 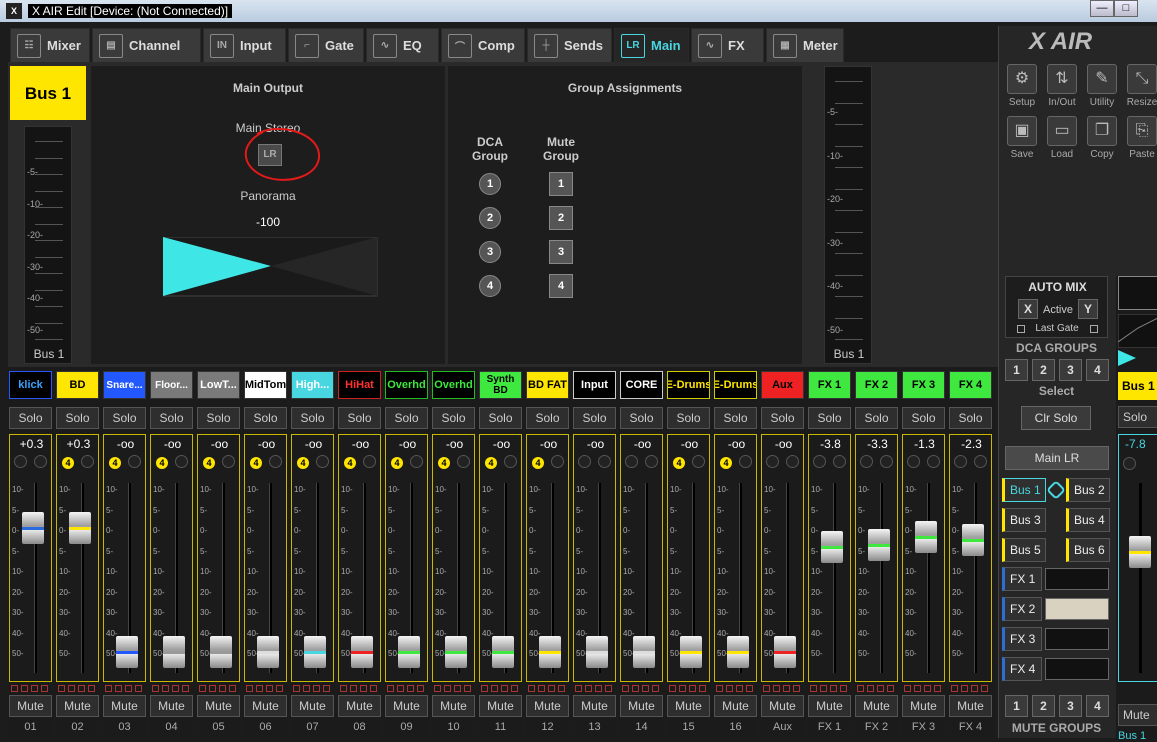 I want to click on dca-group-select-1: 1, so click(x=1016, y=370).